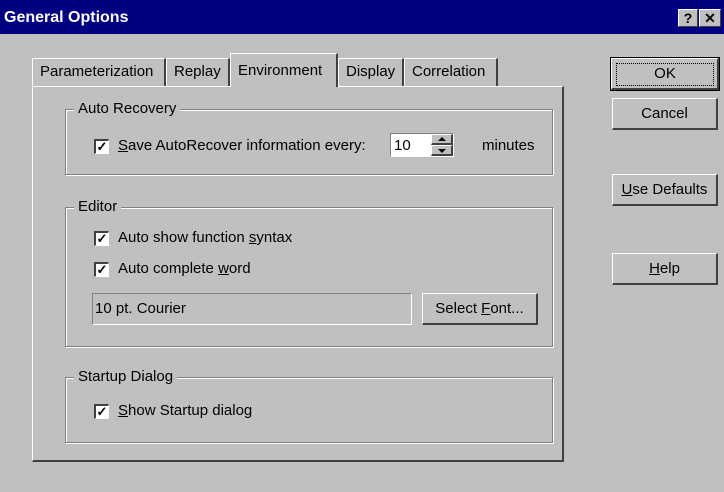 This screenshot has width=724, height=492. I want to click on minutes-value: 10, so click(402, 145).